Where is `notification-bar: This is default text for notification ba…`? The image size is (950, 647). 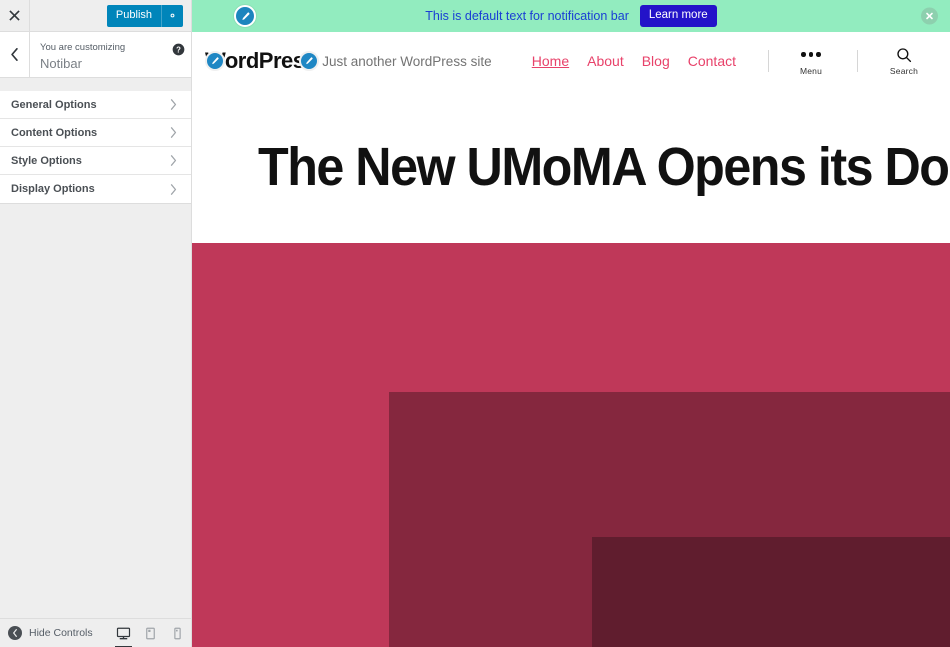 notification-bar: This is default text for notification ba… is located at coordinates (571, 16).